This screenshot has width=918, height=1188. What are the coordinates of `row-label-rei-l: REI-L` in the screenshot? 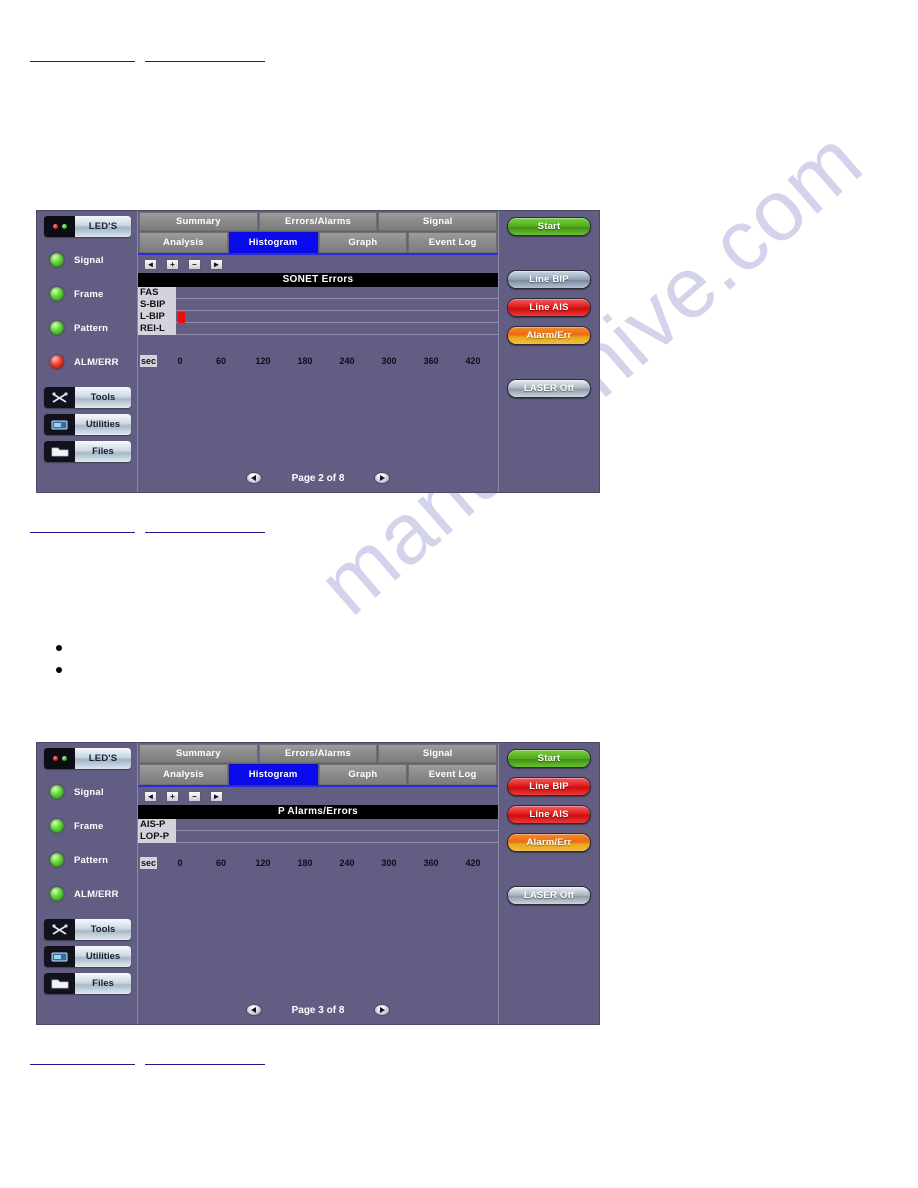 It's located at (152, 328).